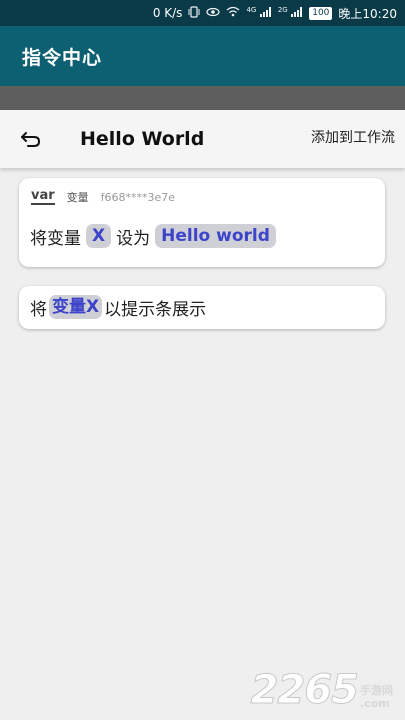  What do you see at coordinates (251, 10) in the screenshot?
I see `network-type-1: 4G` at bounding box center [251, 10].